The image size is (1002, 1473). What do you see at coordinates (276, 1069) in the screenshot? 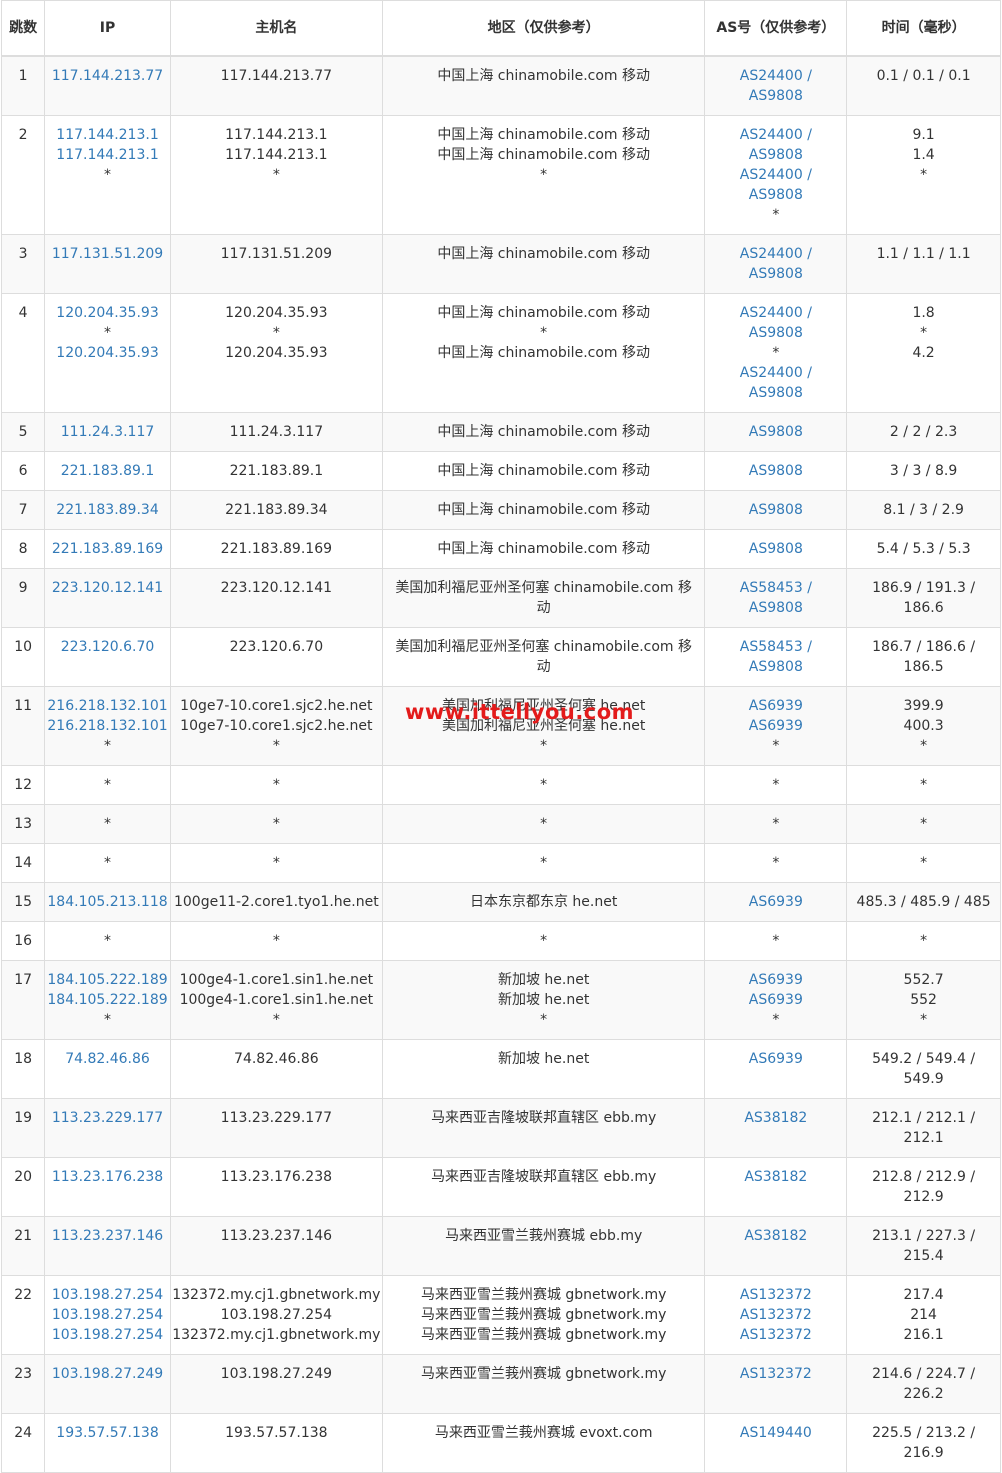
I see `hostname-cell: 74.82.46.86` at bounding box center [276, 1069].